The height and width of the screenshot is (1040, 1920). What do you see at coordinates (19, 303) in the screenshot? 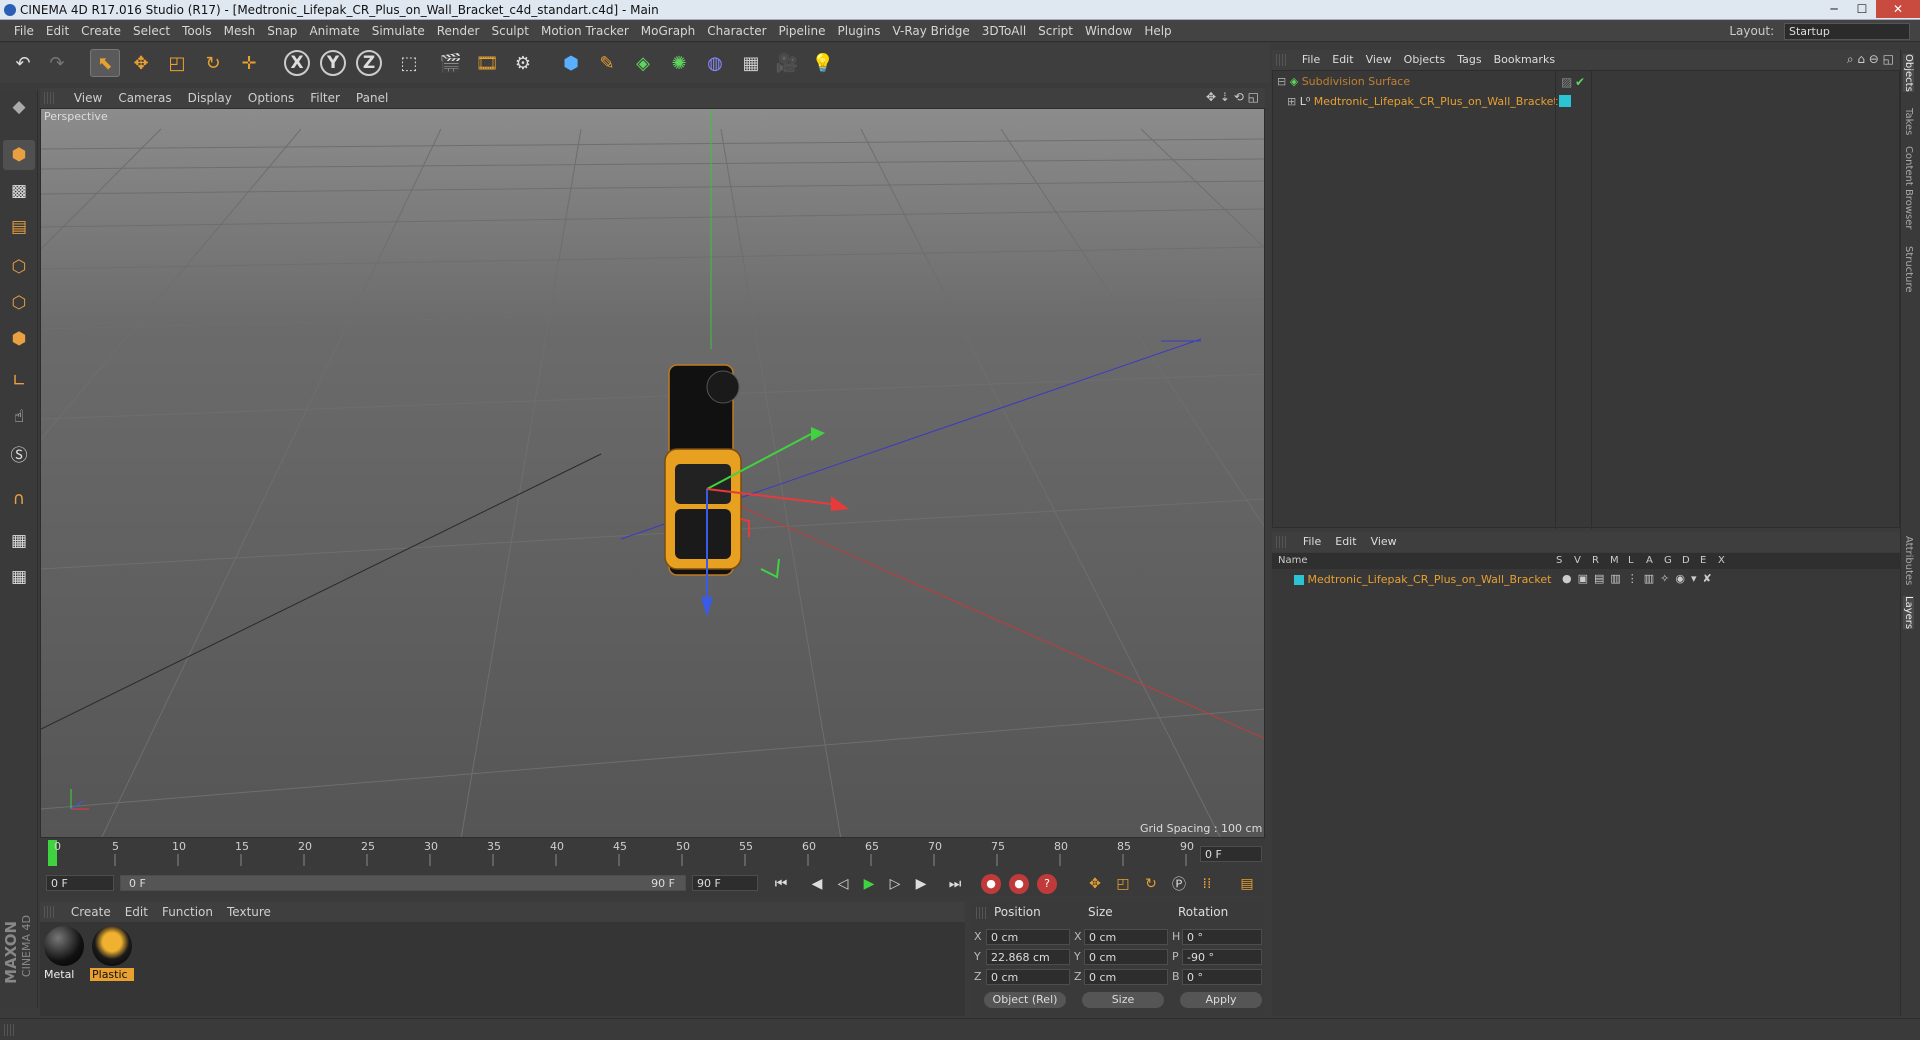
I see `edges-mode-icon: ⬡` at bounding box center [19, 303].